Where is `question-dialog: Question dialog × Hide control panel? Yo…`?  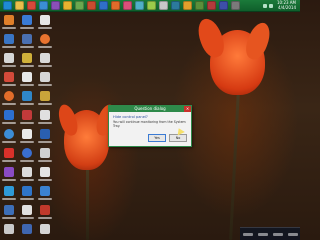 question-dialog: Question dialog × Hide control panel? Yo… is located at coordinates (150, 126).